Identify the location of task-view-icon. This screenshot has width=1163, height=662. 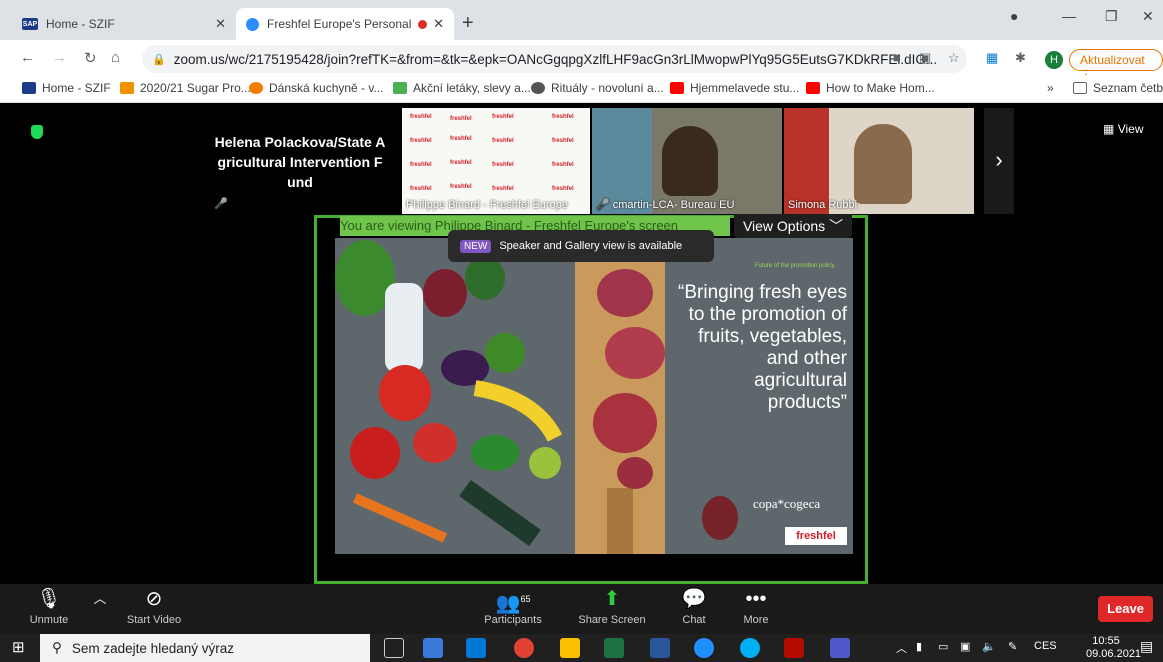
(394, 648).